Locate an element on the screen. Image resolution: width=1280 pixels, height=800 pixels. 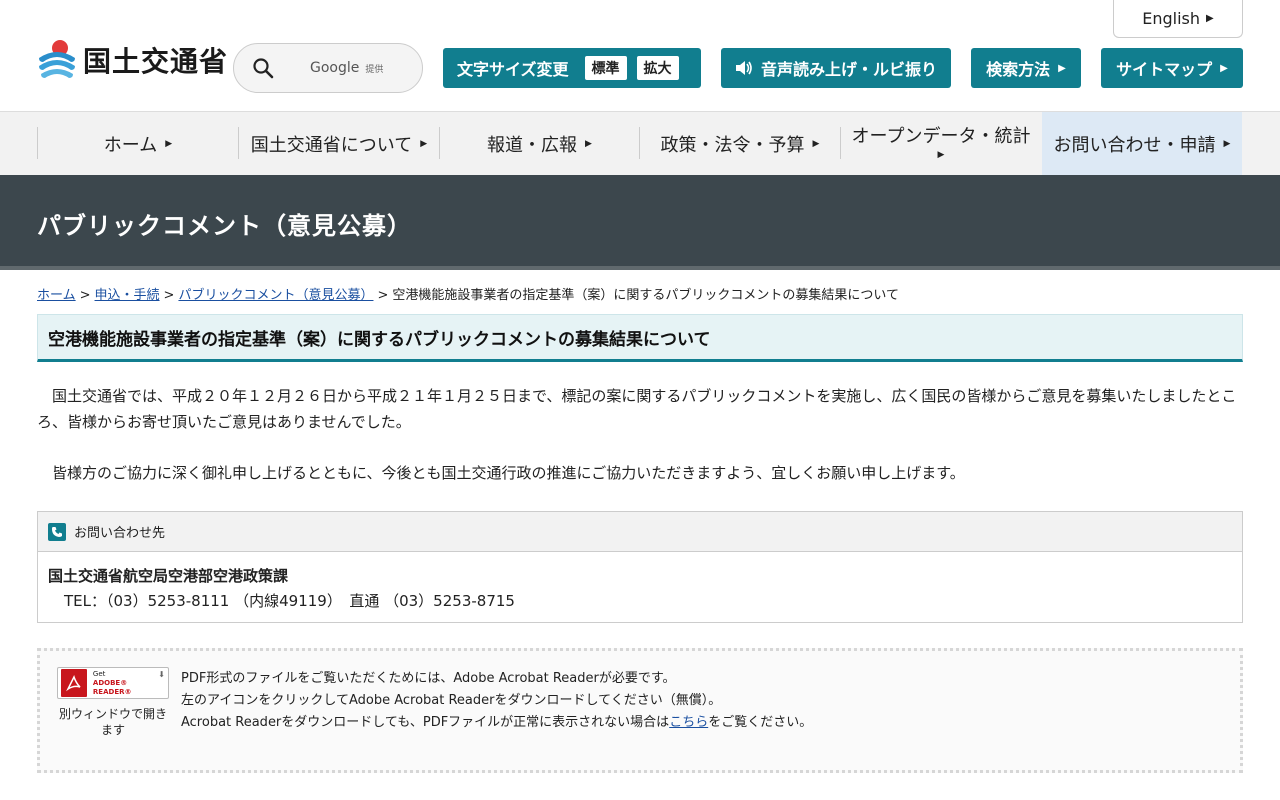
phone-icon is located at coordinates (57, 531).